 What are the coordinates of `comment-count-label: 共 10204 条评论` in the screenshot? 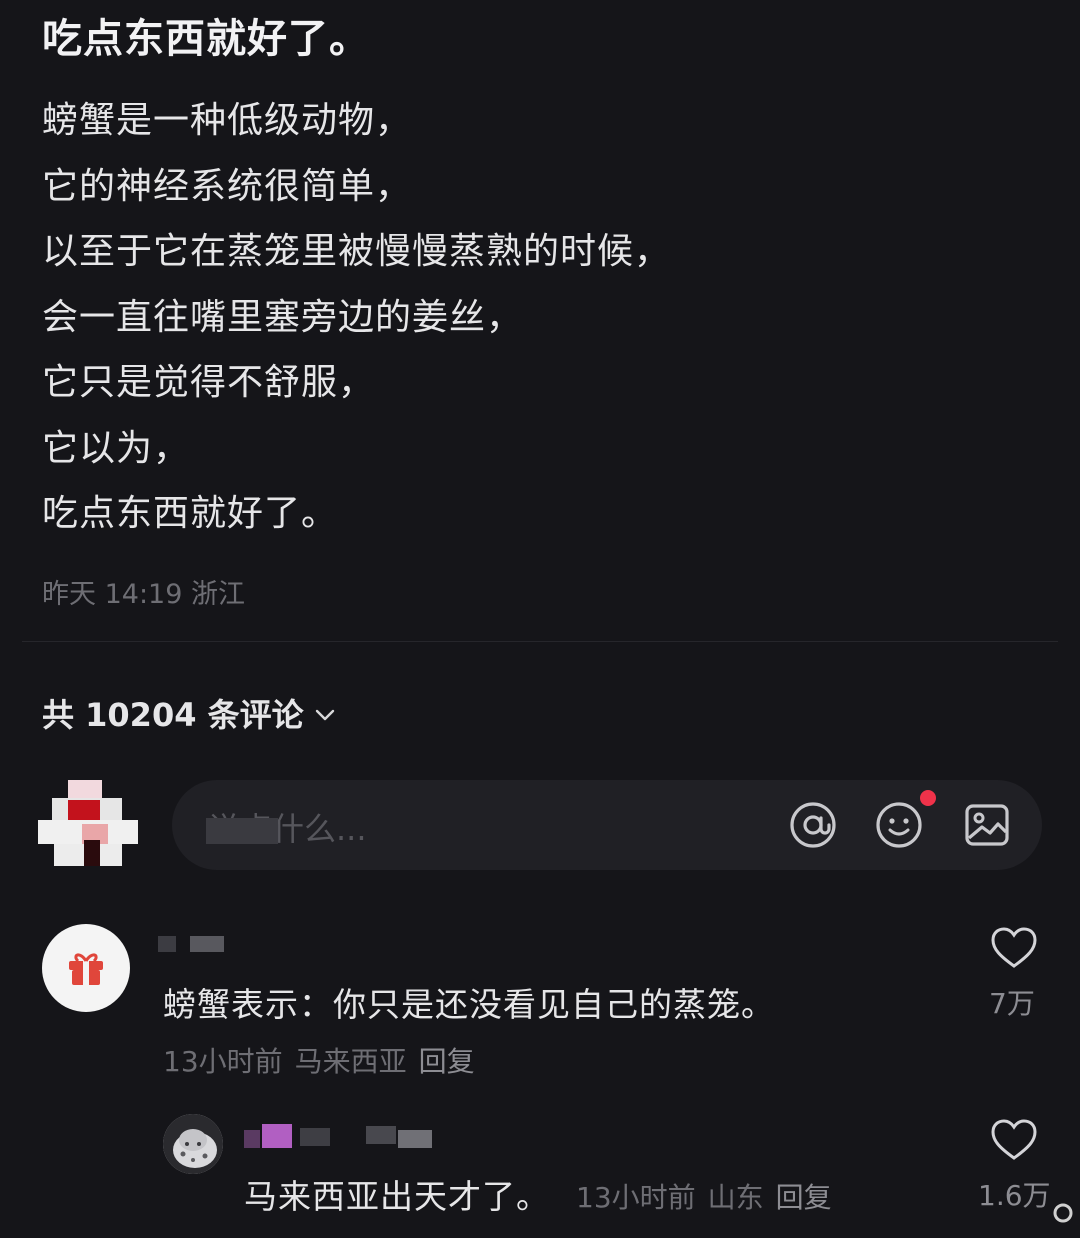 It's located at (173, 715).